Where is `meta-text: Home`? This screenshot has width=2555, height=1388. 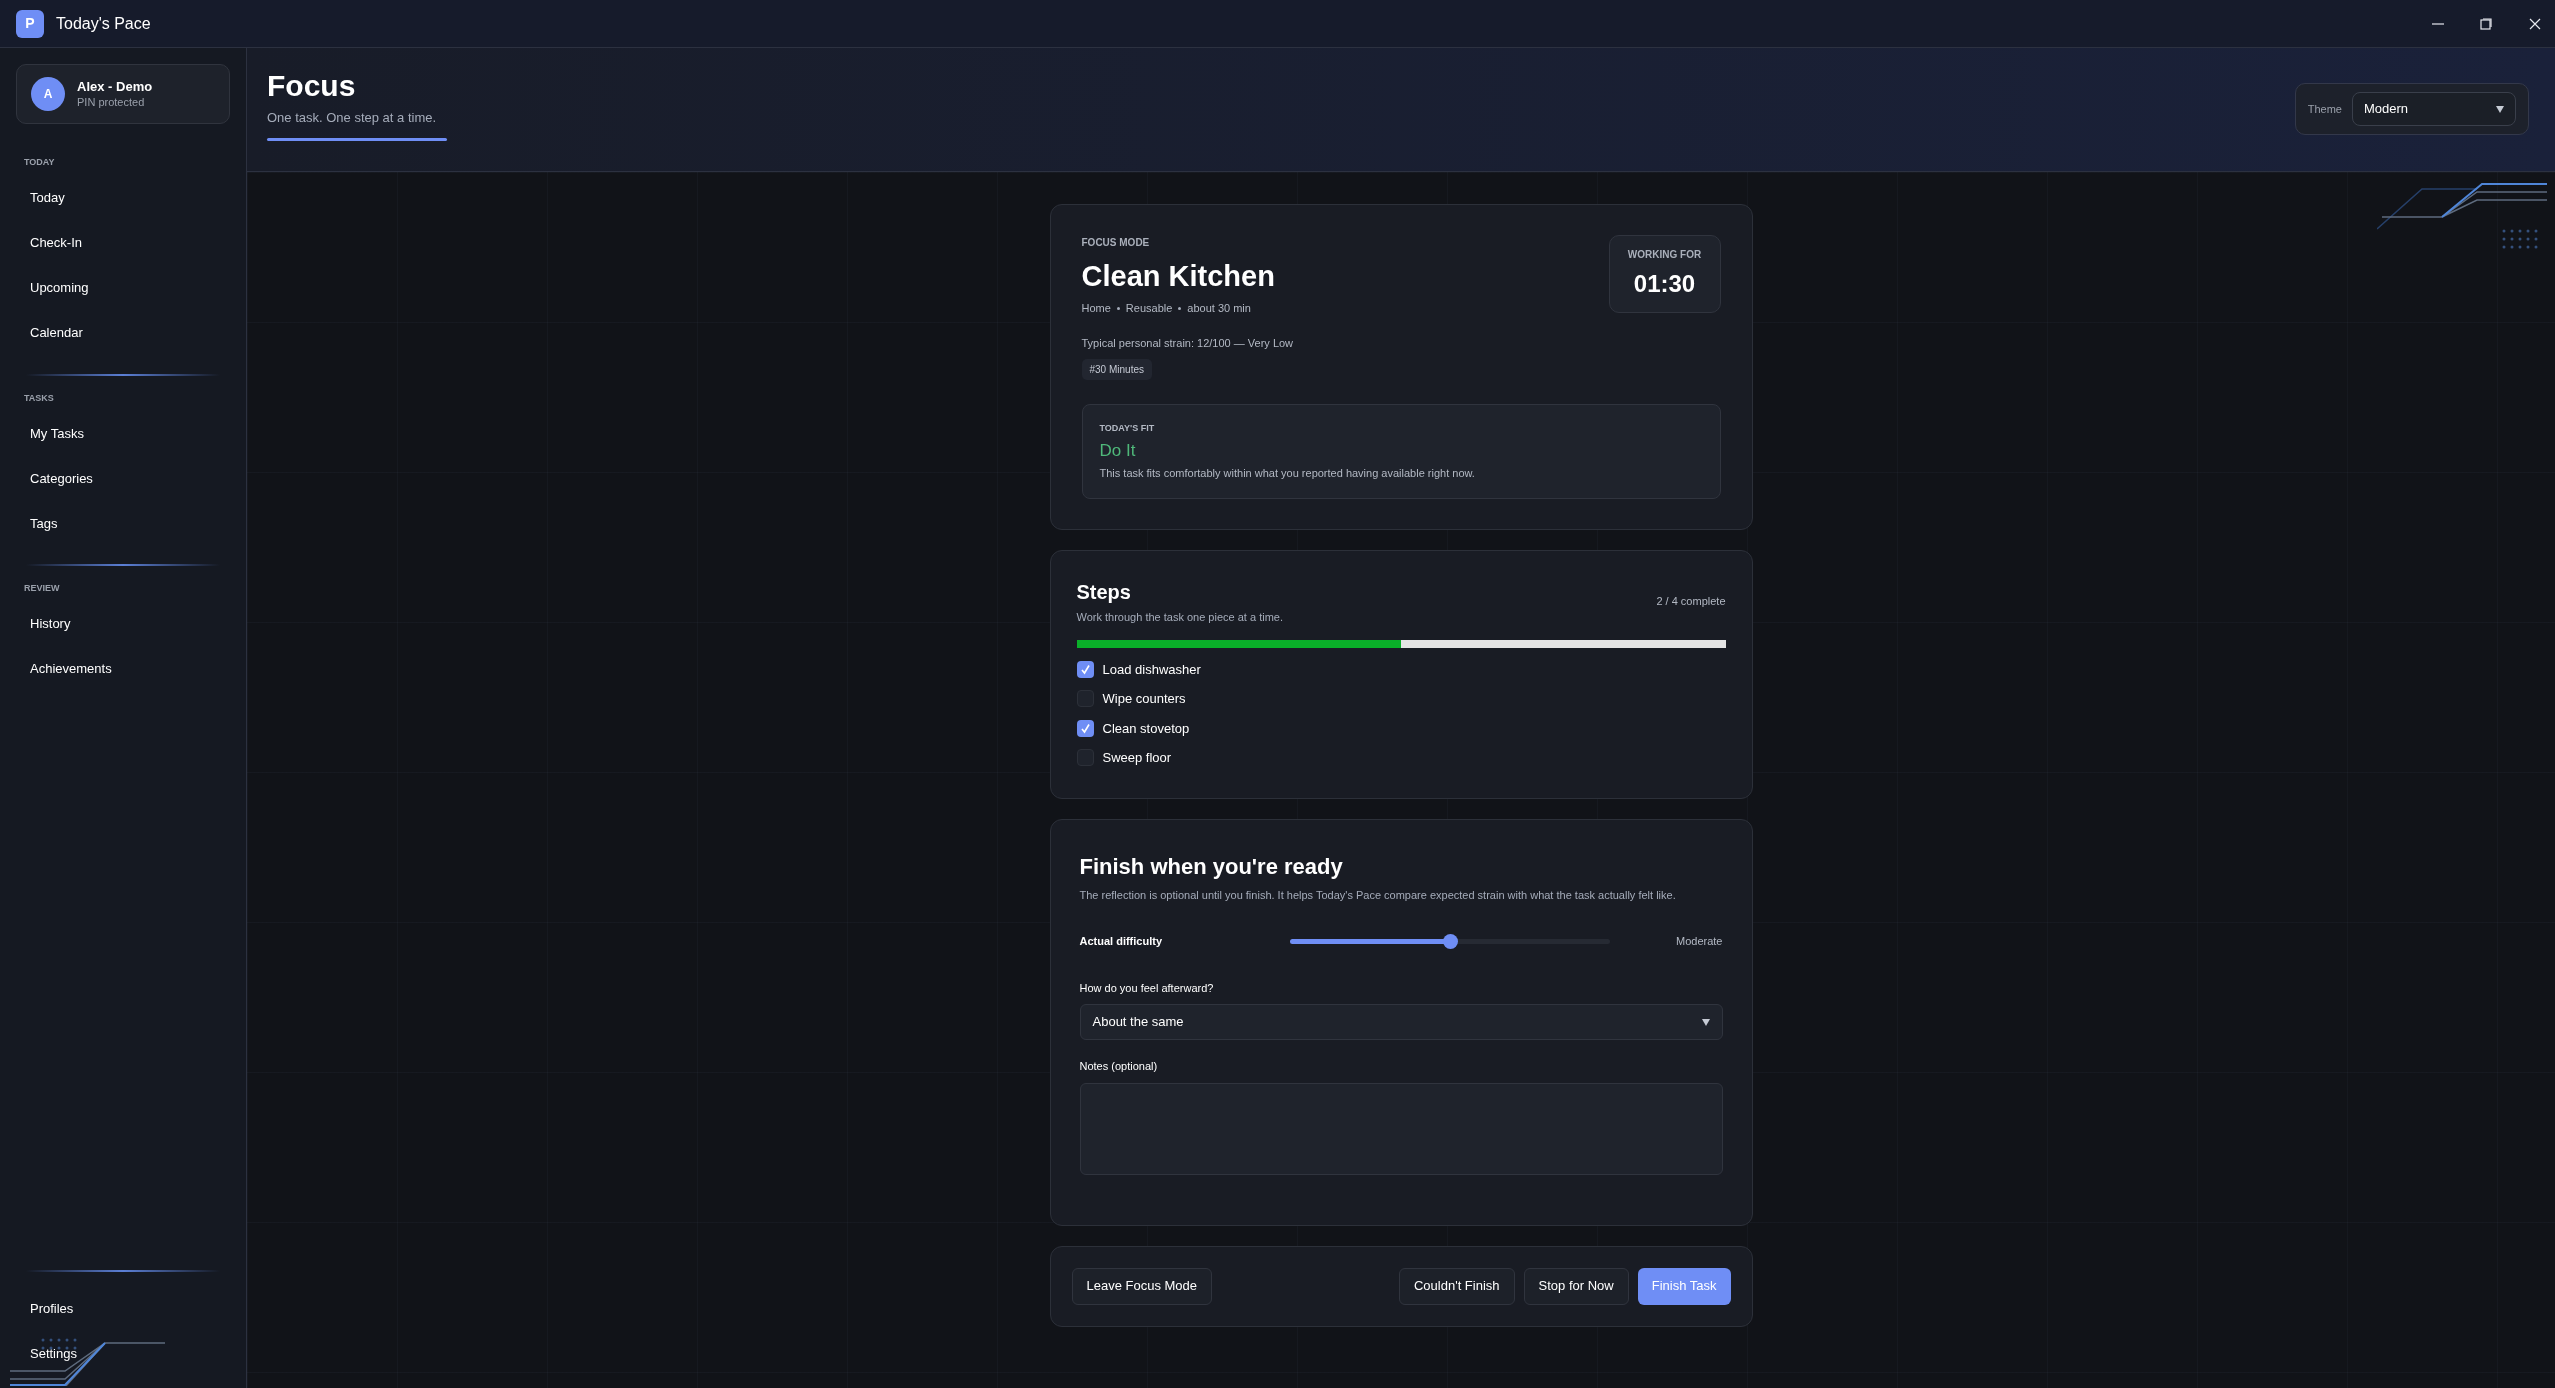 meta-text: Home is located at coordinates (1096, 308).